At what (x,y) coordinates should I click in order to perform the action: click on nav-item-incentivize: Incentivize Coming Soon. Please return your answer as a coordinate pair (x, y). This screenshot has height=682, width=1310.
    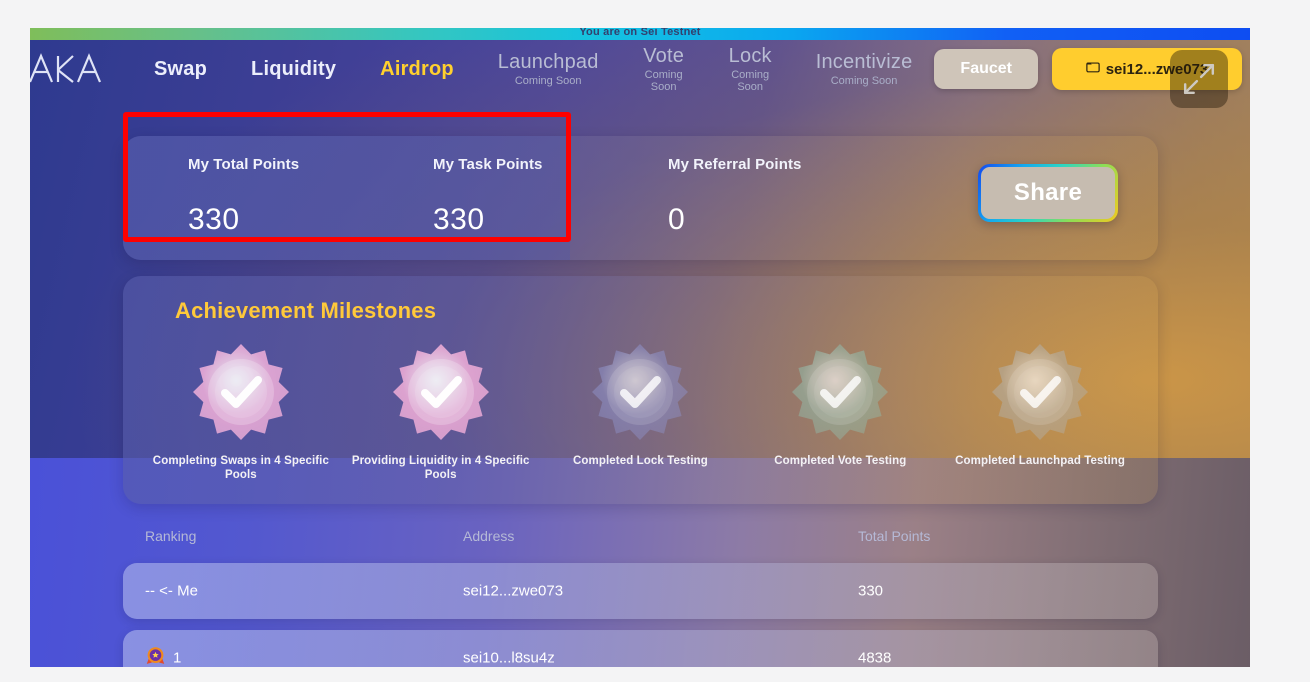
    Looking at the image, I should click on (864, 69).